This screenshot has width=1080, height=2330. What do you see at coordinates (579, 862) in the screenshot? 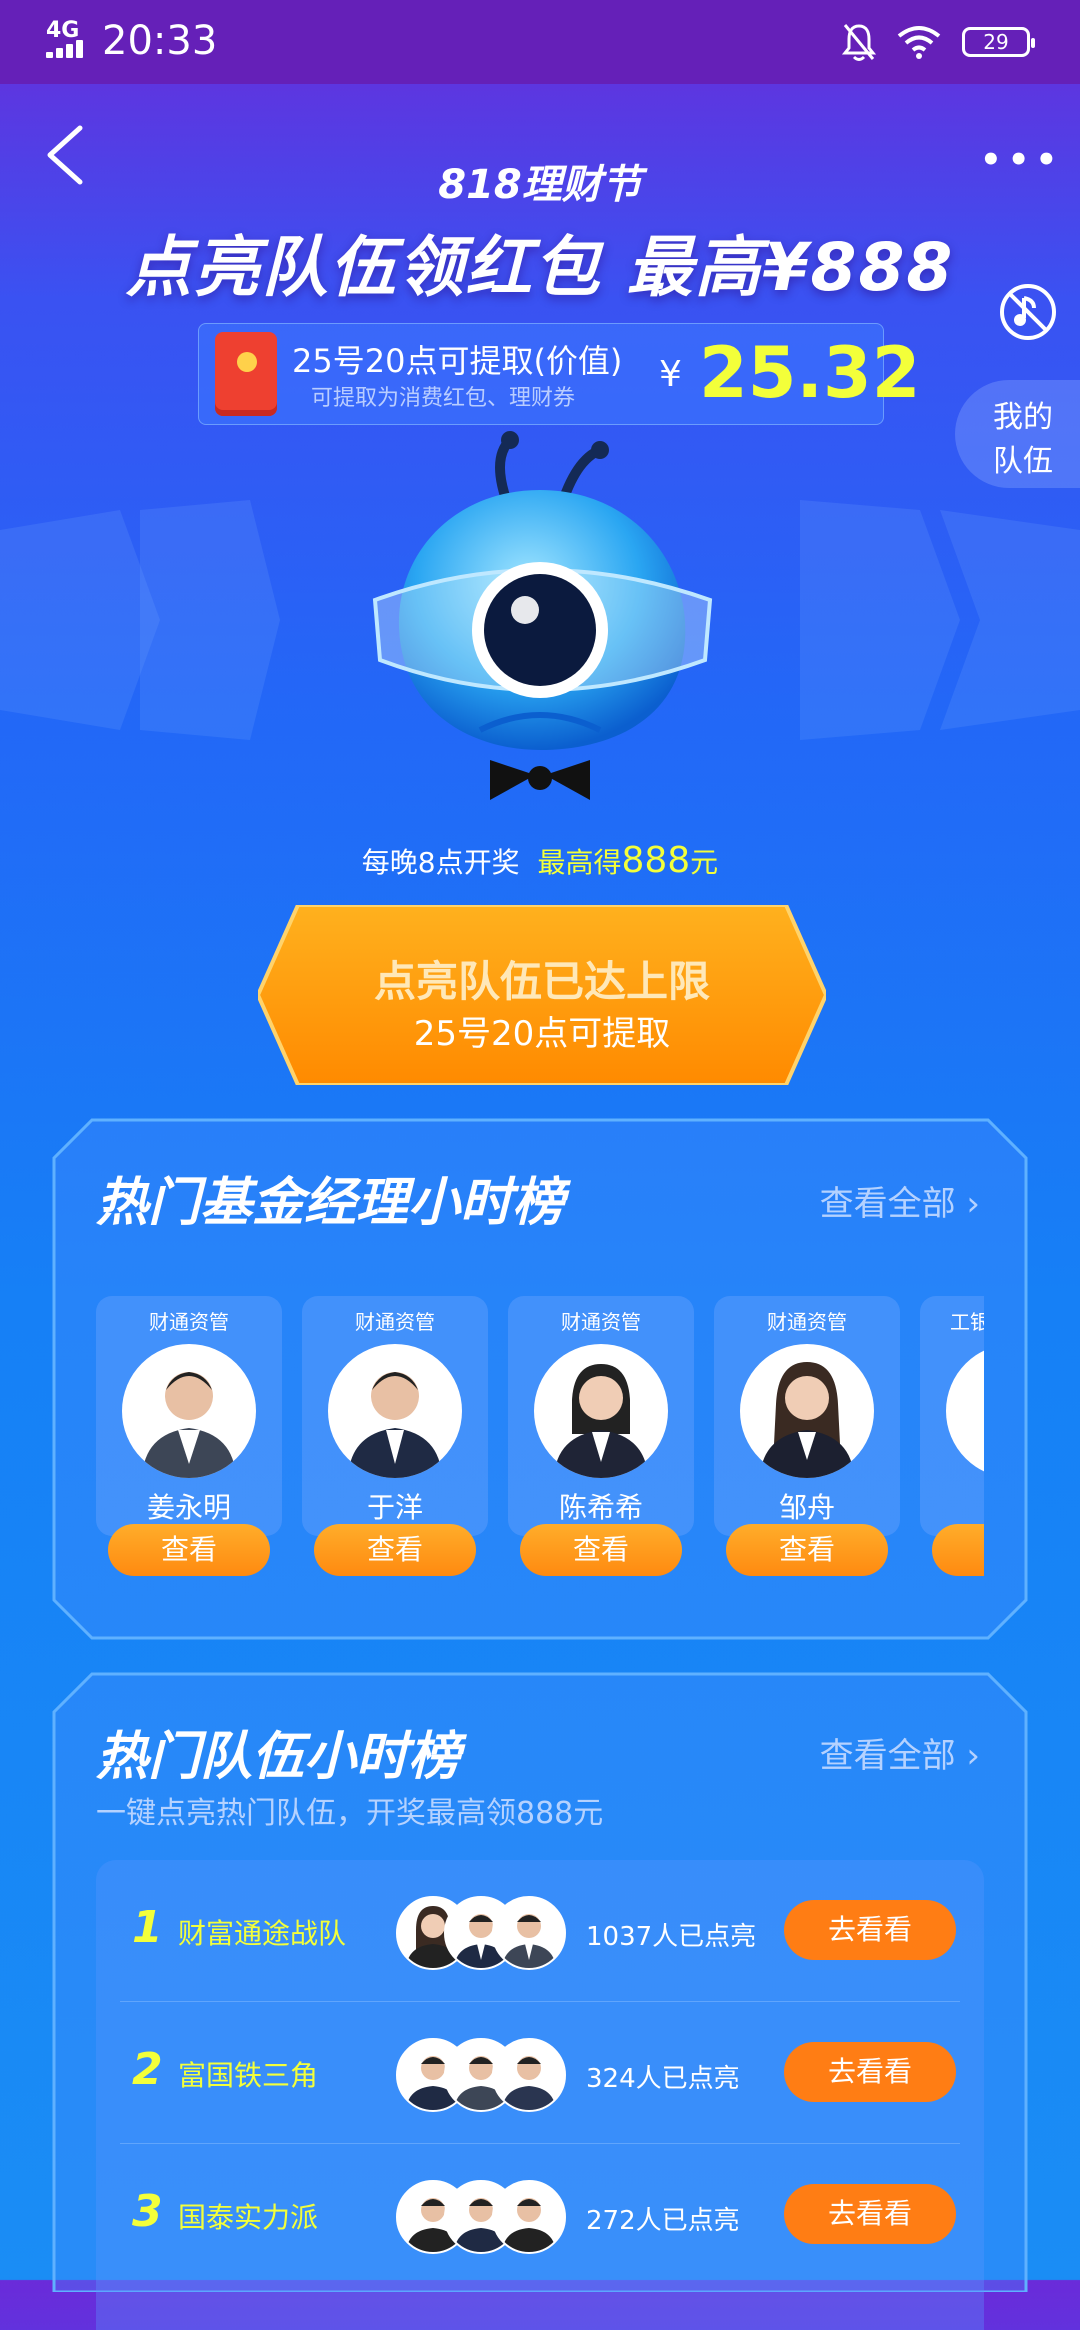
I see `max-prize-label: 最高得` at bounding box center [579, 862].